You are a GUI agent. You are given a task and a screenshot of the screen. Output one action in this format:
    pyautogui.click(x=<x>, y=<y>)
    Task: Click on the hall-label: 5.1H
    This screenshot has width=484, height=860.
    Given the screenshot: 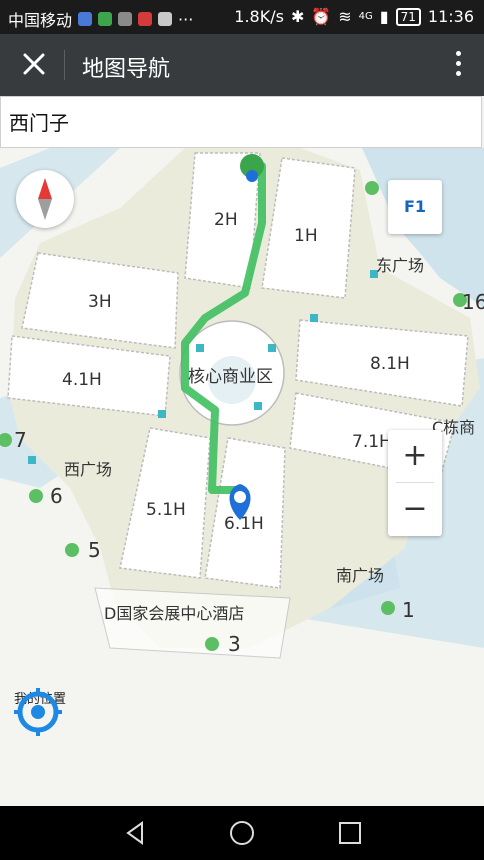 What is the action you would take?
    pyautogui.click(x=166, y=510)
    